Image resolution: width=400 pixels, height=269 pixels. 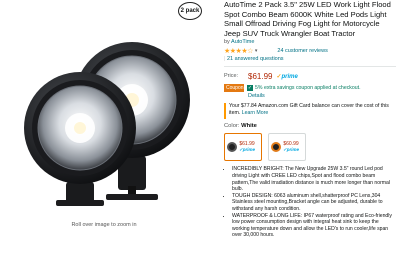 I want to click on pack-badge-label: 2 pack, so click(x=190, y=11).